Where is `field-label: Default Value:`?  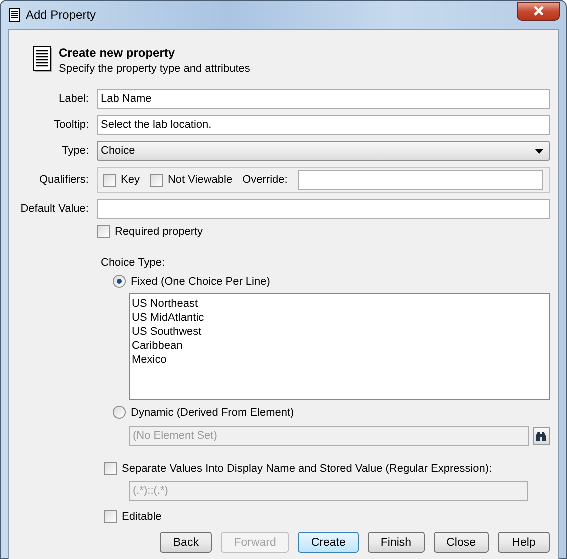
field-label: Default Value: is located at coordinates (54, 209).